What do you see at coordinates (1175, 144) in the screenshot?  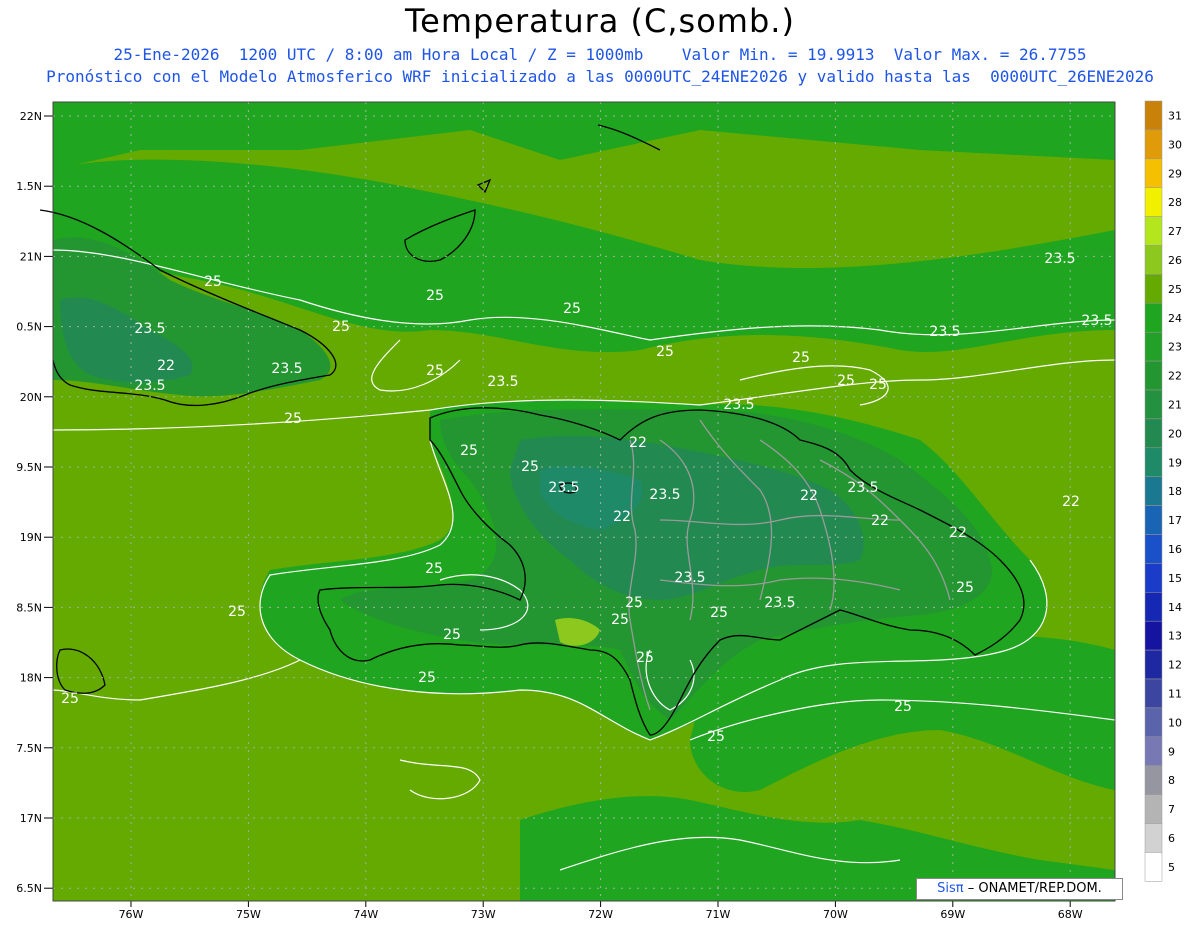 I see `colorbar-label: 30` at bounding box center [1175, 144].